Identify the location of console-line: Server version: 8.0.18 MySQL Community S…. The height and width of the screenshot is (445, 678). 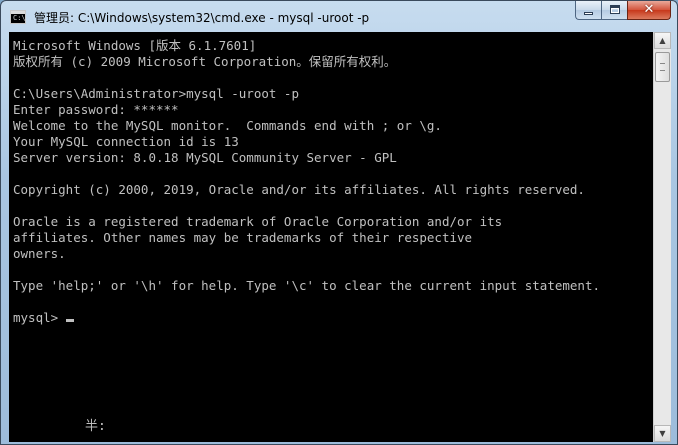
(205, 157).